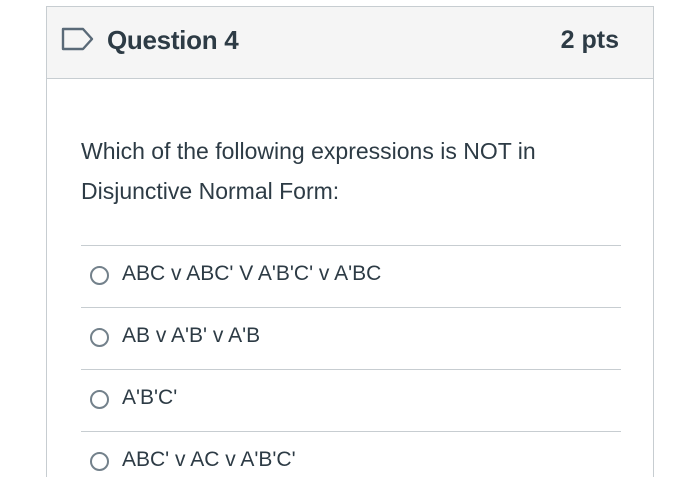 Image resolution: width=700 pixels, height=477 pixels. Describe the element at coordinates (589, 40) in the screenshot. I see `question-points: 2 pts` at that location.